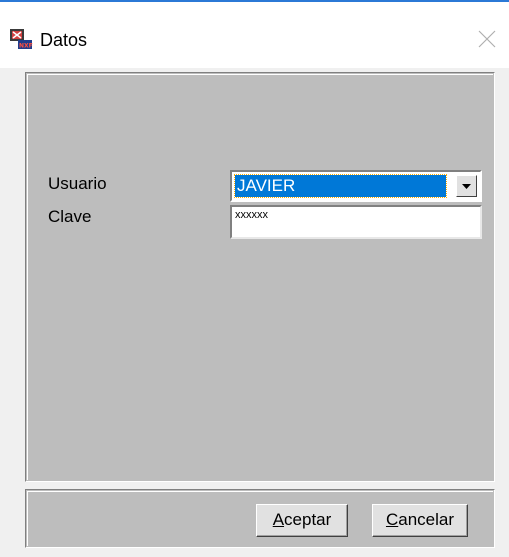 The width and height of the screenshot is (509, 557). What do you see at coordinates (21, 39) in the screenshot?
I see `nxf-app-icon: NXF` at bounding box center [21, 39].